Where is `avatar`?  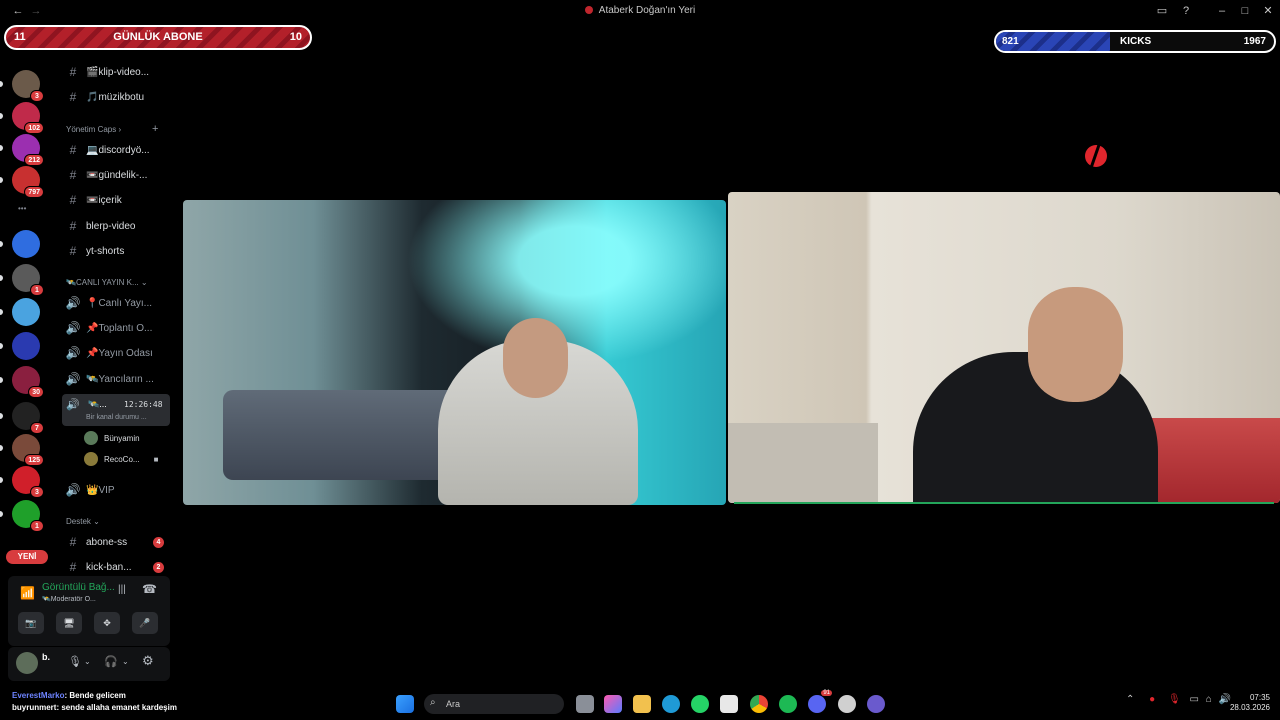
avatar is located at coordinates (27, 663).